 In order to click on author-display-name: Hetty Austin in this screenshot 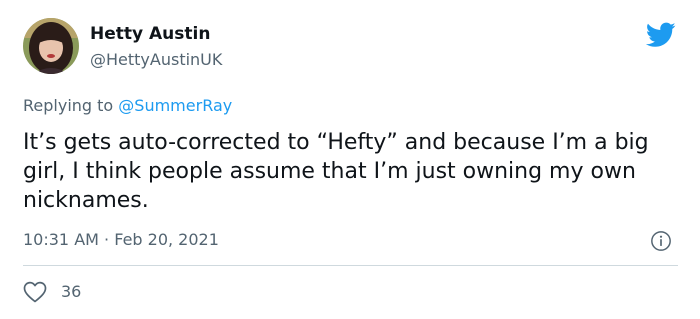, I will do `click(150, 34)`.